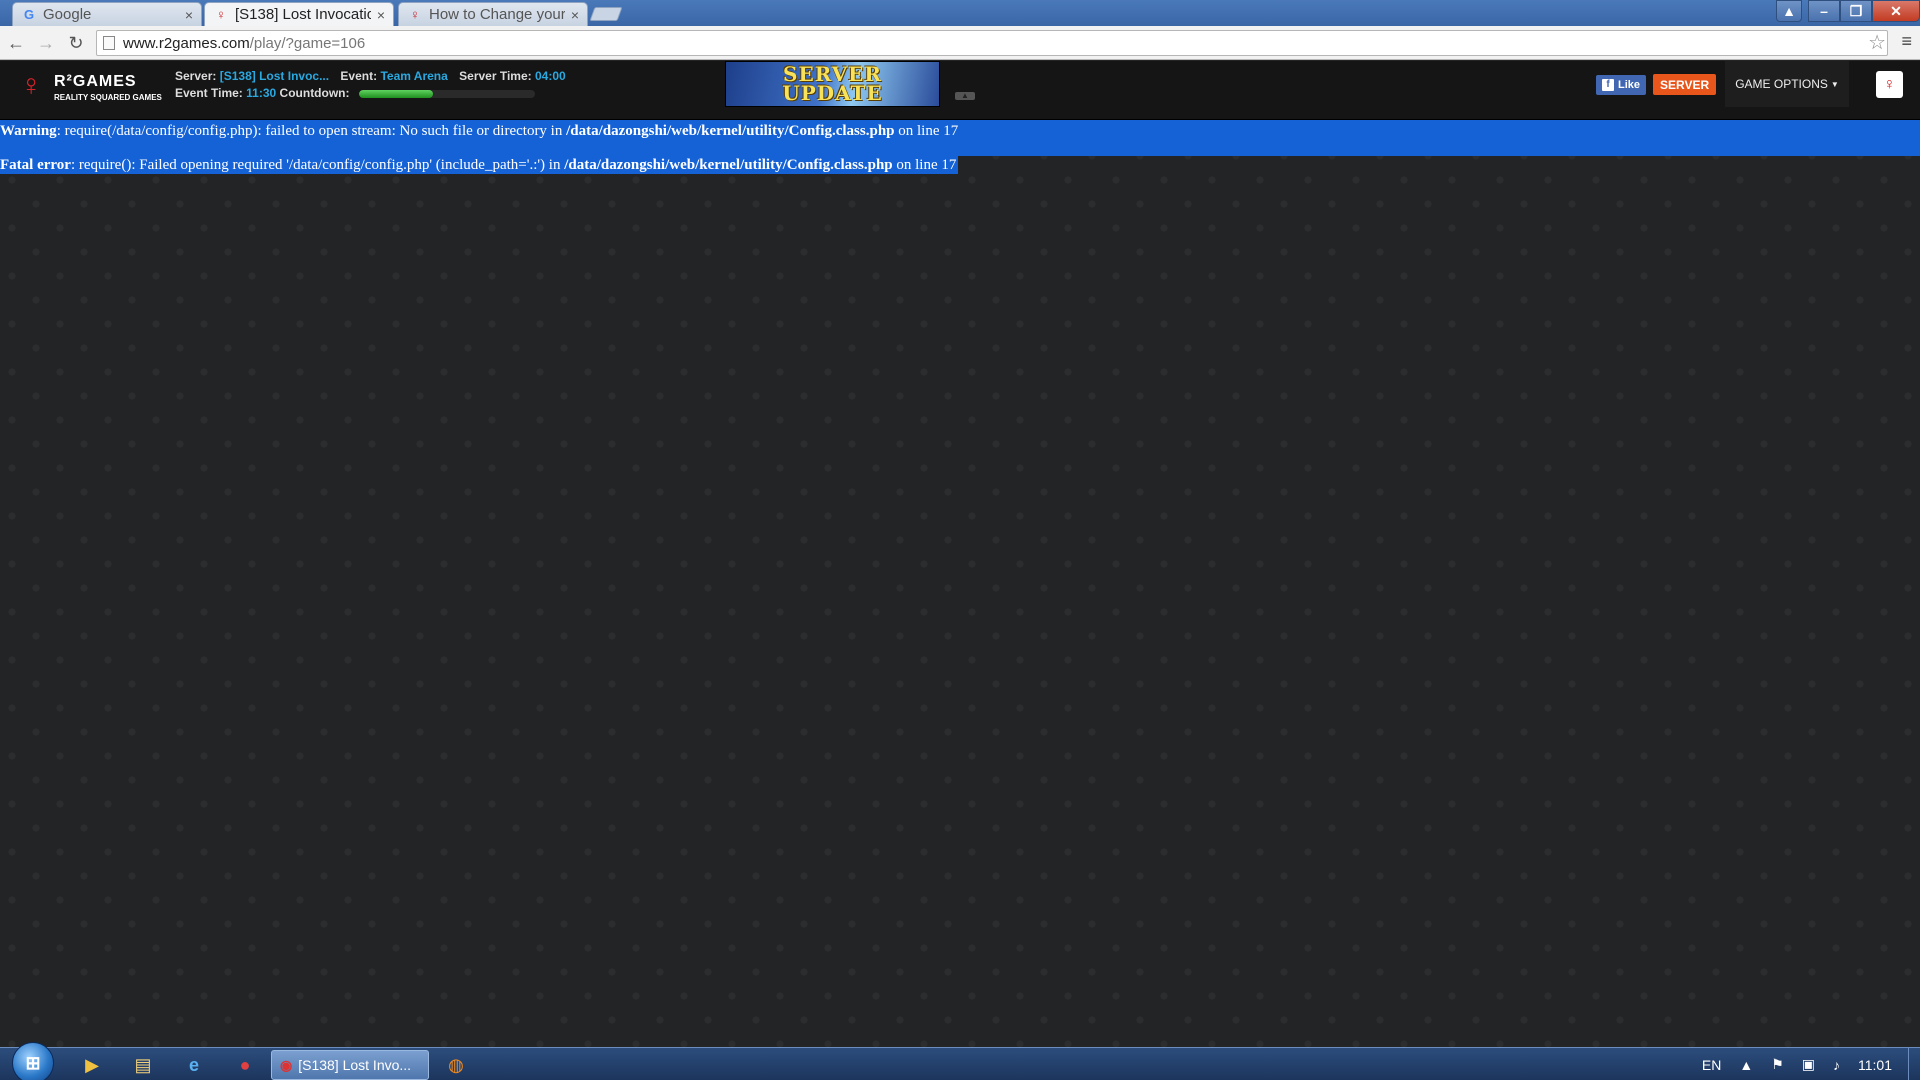  What do you see at coordinates (1889, 84) in the screenshot?
I see `user-account-icon: ♀` at bounding box center [1889, 84].